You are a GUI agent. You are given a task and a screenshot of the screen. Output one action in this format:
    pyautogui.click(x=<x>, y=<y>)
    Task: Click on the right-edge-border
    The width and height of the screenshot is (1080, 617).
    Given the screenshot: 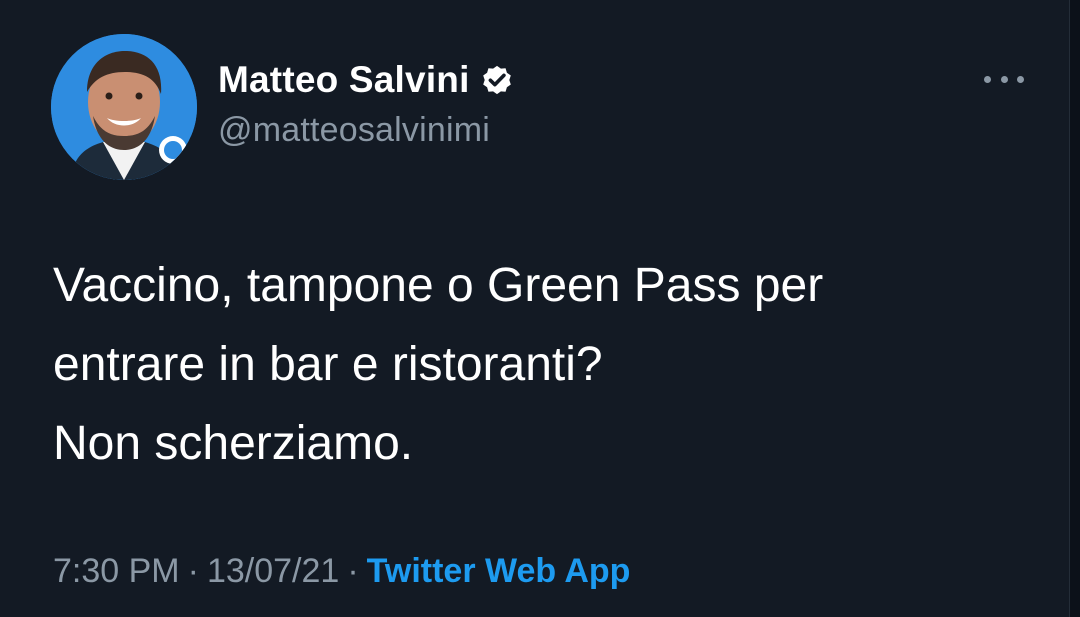 What is the action you would take?
    pyautogui.click(x=1074, y=308)
    